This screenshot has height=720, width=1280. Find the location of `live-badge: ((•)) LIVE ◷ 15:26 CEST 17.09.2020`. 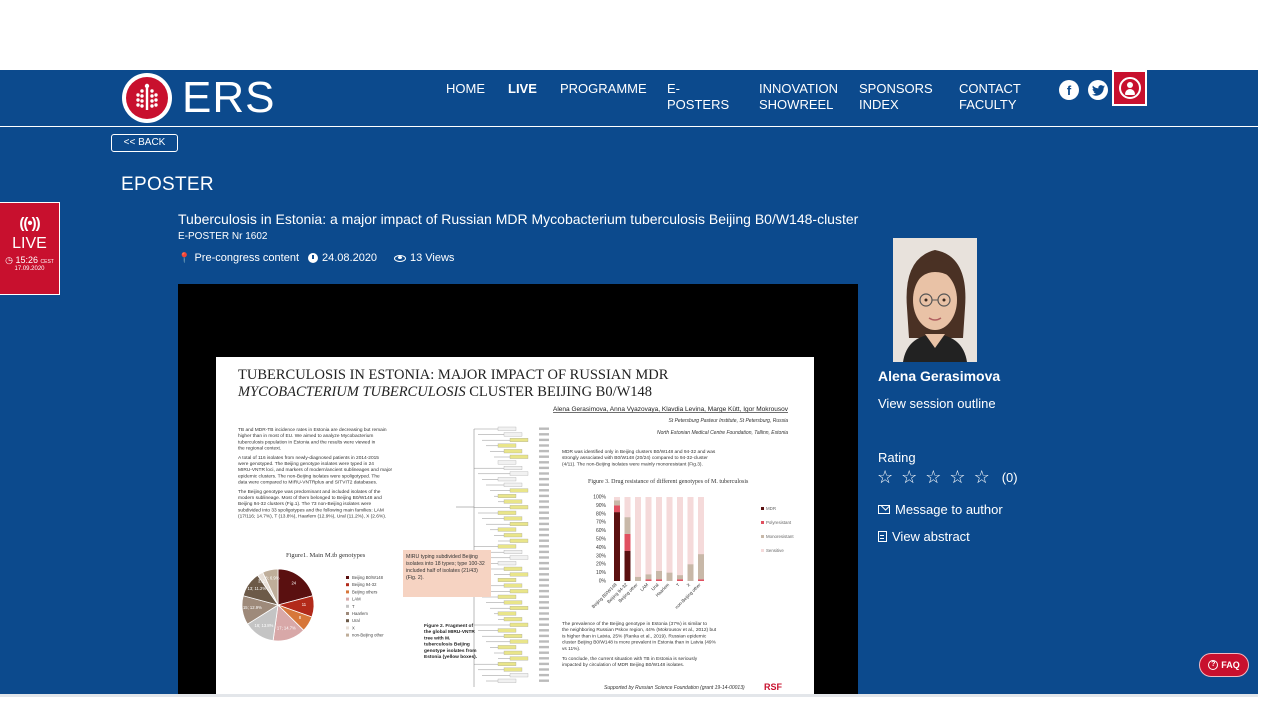

live-badge: ((•)) LIVE ◷ 15:26 CEST 17.09.2020 is located at coordinates (30, 248).